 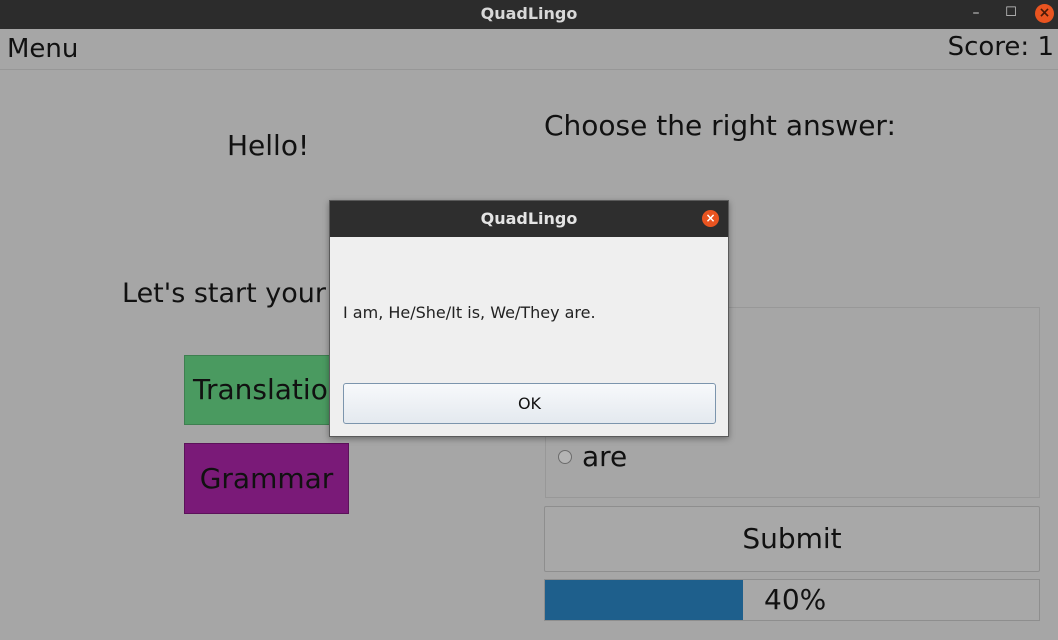 What do you see at coordinates (710, 218) in the screenshot?
I see `dialog-close-icon: ×` at bounding box center [710, 218].